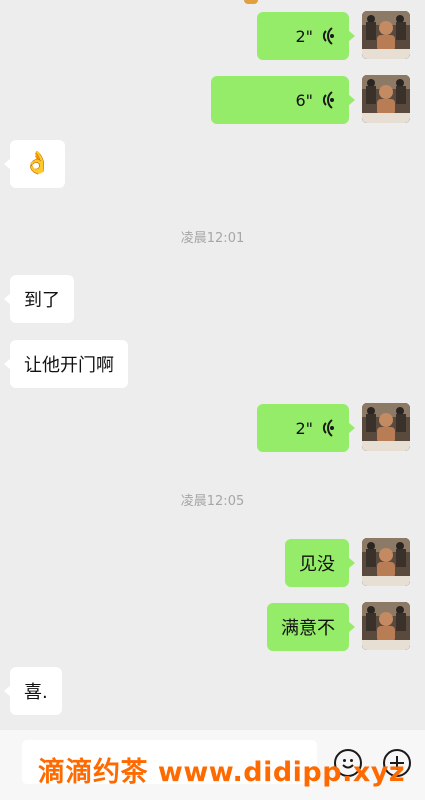 This screenshot has width=425, height=800. I want to click on timestamp: 凌晨12:05, so click(212, 501).